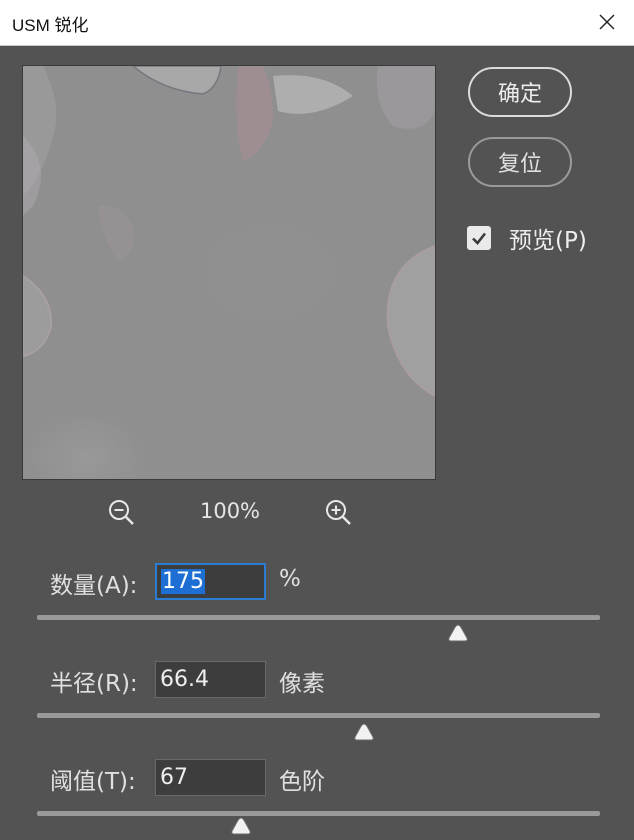 The height and width of the screenshot is (840, 634). What do you see at coordinates (302, 782) in the screenshot?
I see `threshold-unit: 色阶` at bounding box center [302, 782].